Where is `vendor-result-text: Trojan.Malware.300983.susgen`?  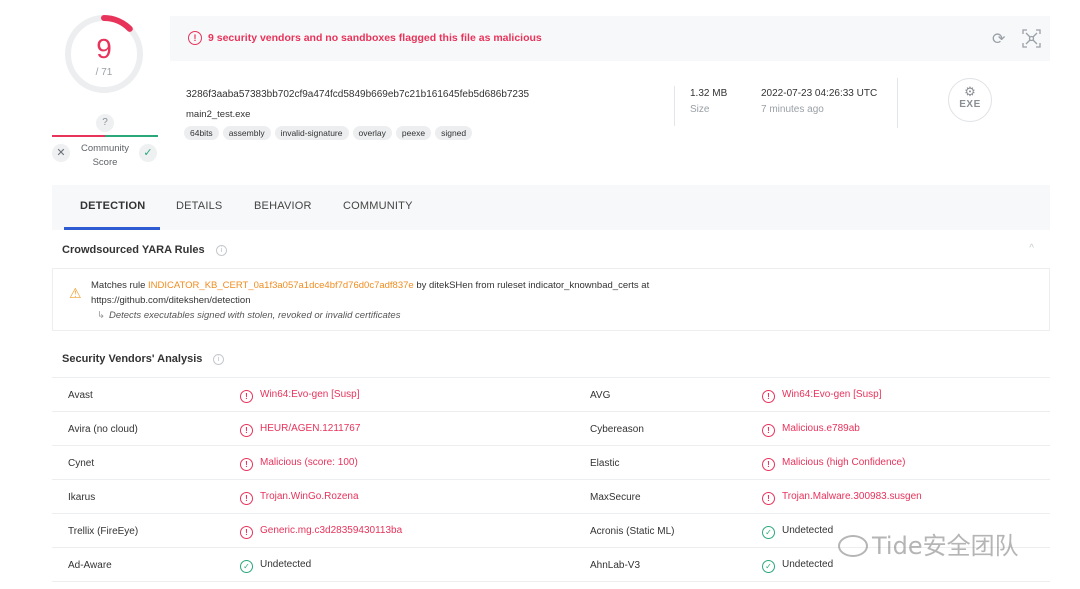
vendor-result-text: Trojan.Malware.300983.susgen is located at coordinates (852, 496).